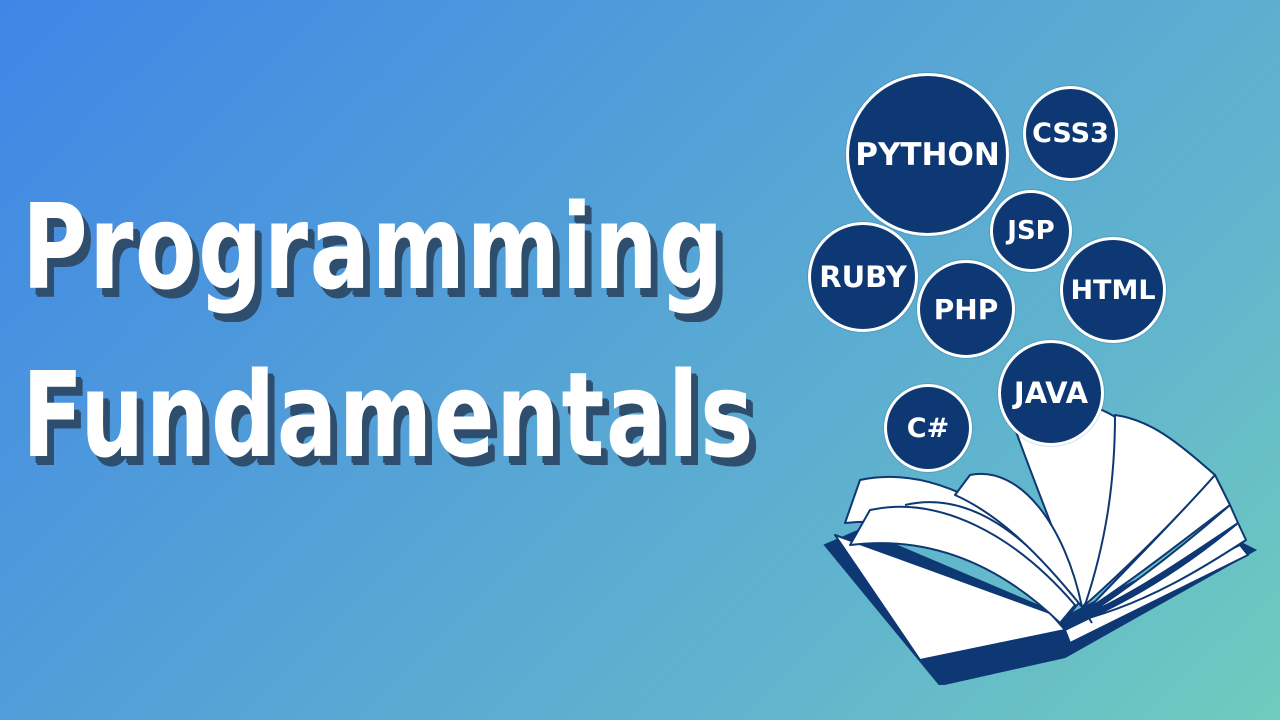  Describe the element at coordinates (389, 415) in the screenshot. I see `title-line-2: Fundamentals` at that location.